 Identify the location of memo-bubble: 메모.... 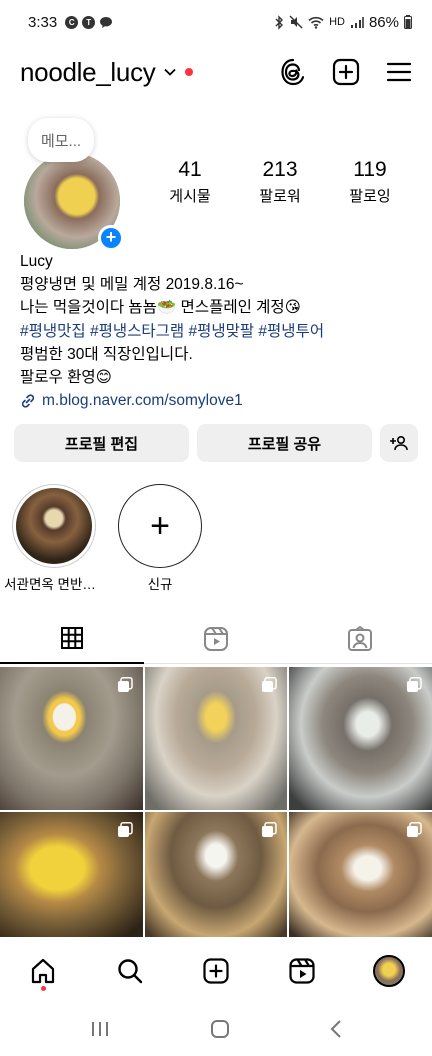
(61, 140).